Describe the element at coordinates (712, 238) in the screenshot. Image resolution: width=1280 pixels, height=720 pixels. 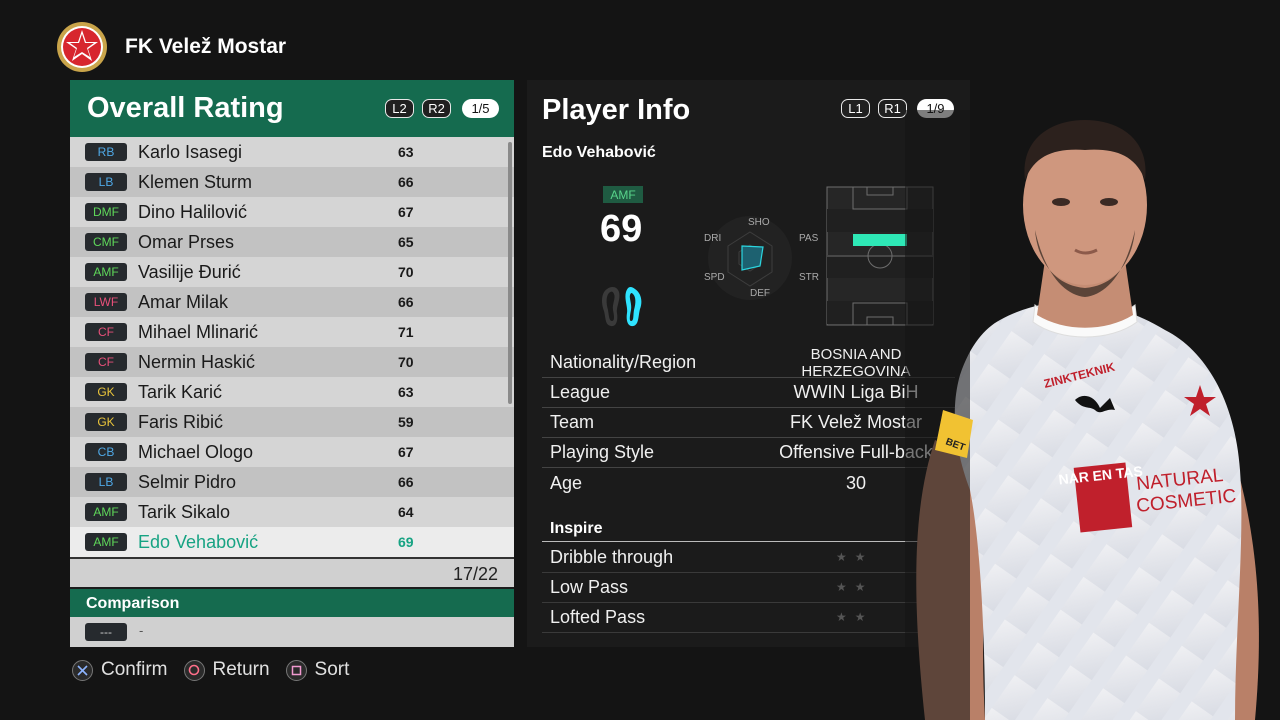
I see `radar-label-dri: DRI` at that location.